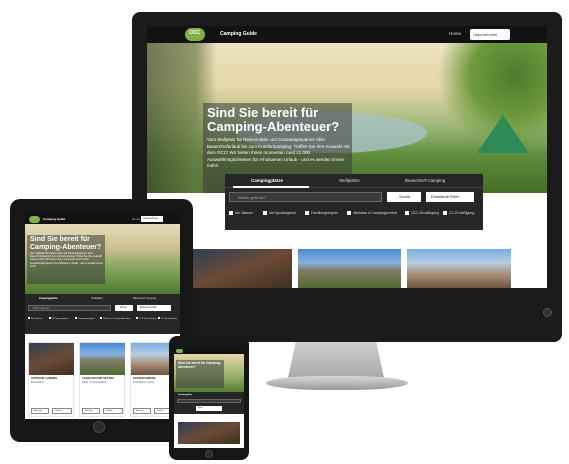 The height and width of the screenshot is (464, 569). What do you see at coordinates (209, 433) in the screenshot?
I see `camping-photo` at bounding box center [209, 433].